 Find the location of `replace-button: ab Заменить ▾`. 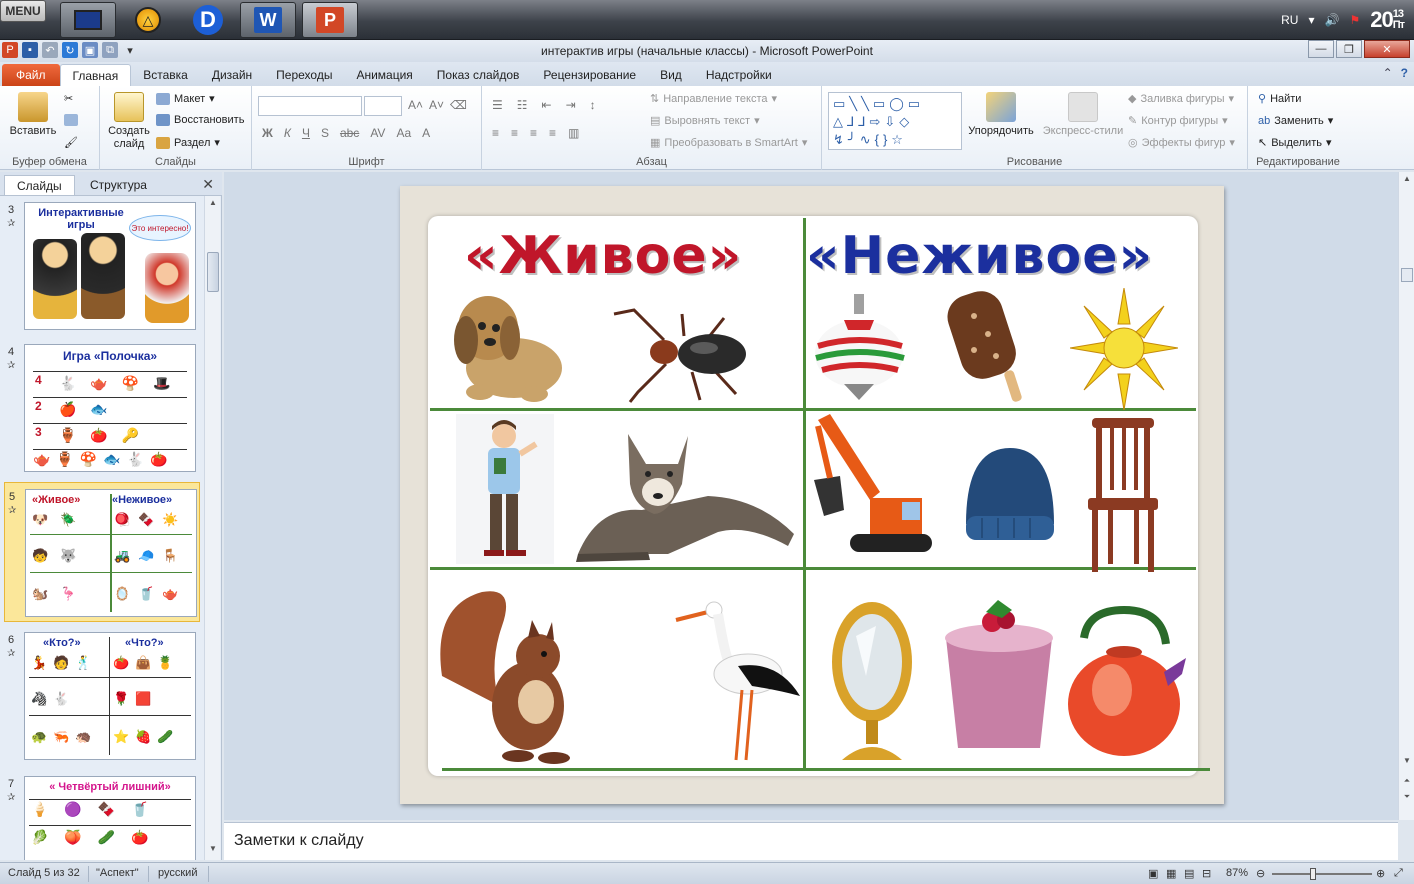

replace-button: ab Заменить ▾ is located at coordinates (1295, 121).